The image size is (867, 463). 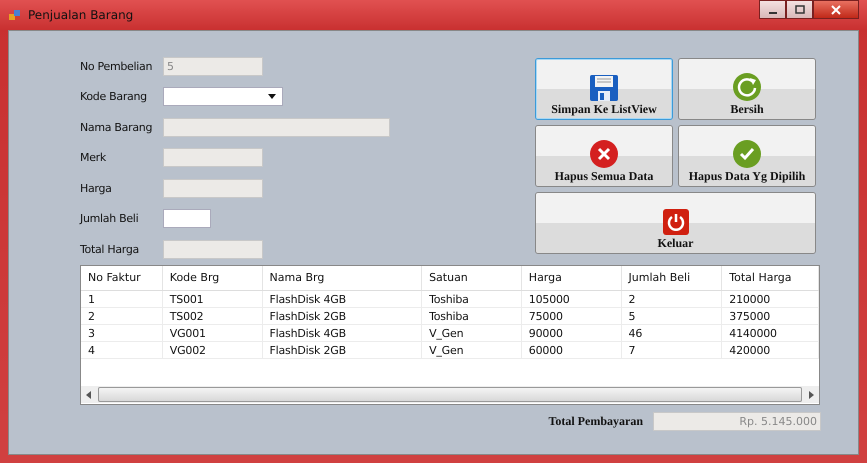 I want to click on window-title: Penjualan Barang, so click(x=81, y=15).